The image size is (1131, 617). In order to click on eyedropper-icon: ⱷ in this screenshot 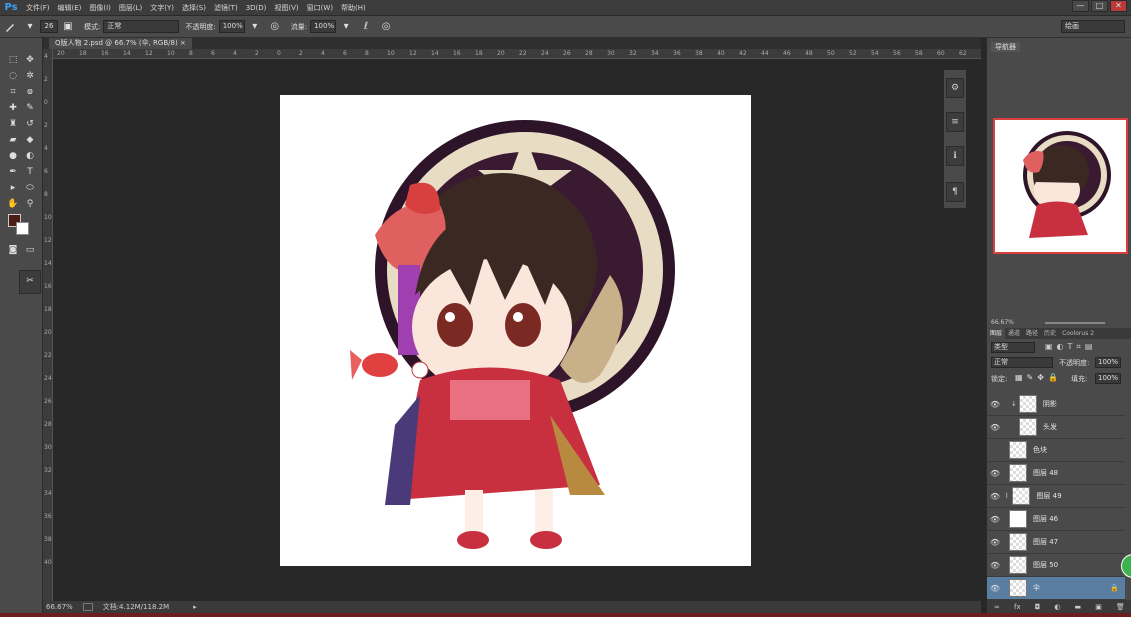, I will do `click(30, 92)`.